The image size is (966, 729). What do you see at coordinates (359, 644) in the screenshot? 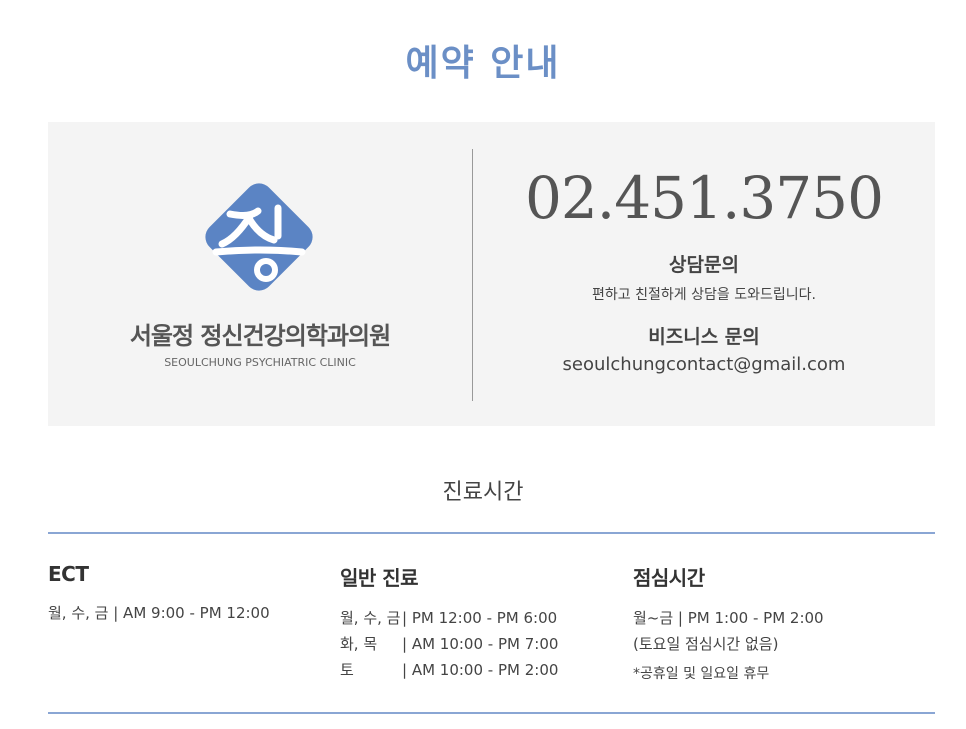
I see `general-day: 화, 목` at bounding box center [359, 644].